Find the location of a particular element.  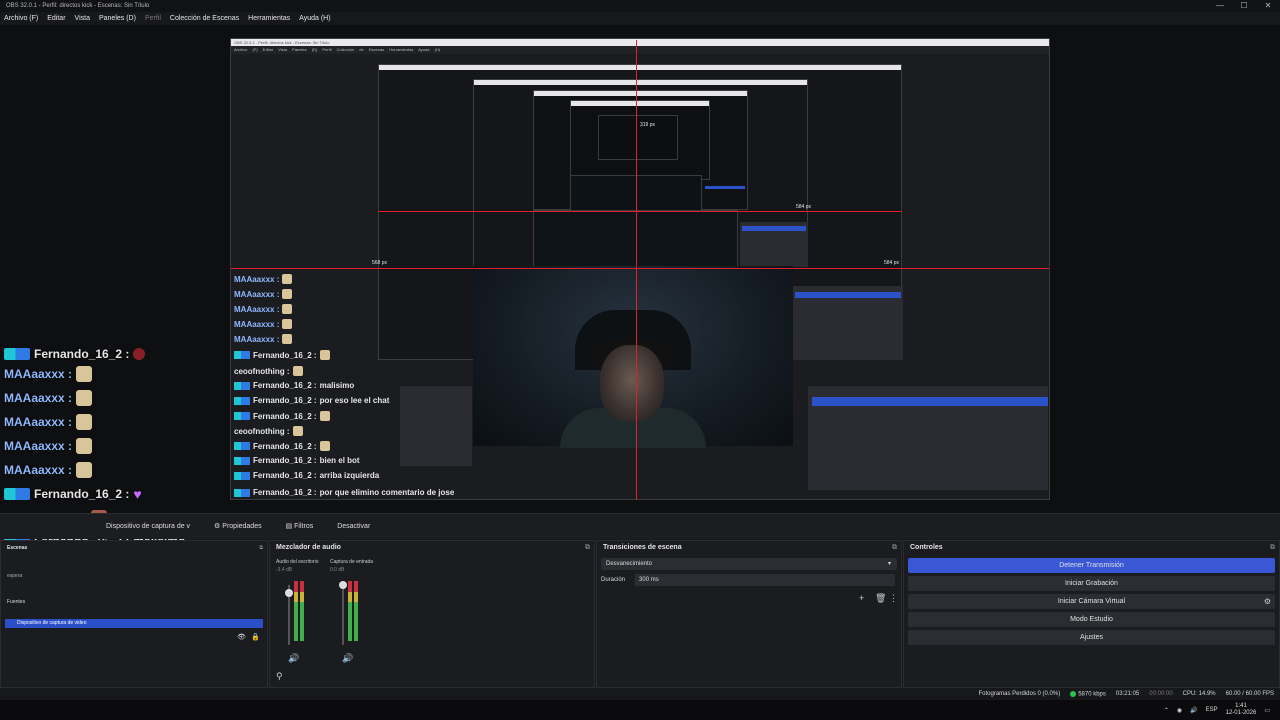

guide-horizontal is located at coordinates (640, 268).